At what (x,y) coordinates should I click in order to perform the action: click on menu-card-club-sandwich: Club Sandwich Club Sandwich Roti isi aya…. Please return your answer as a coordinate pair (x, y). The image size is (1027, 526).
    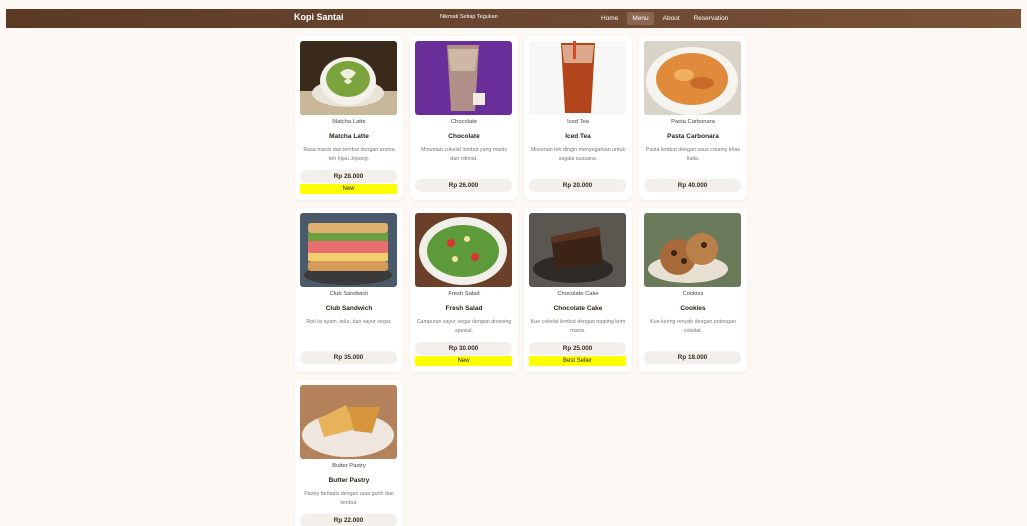
    Looking at the image, I should click on (349, 290).